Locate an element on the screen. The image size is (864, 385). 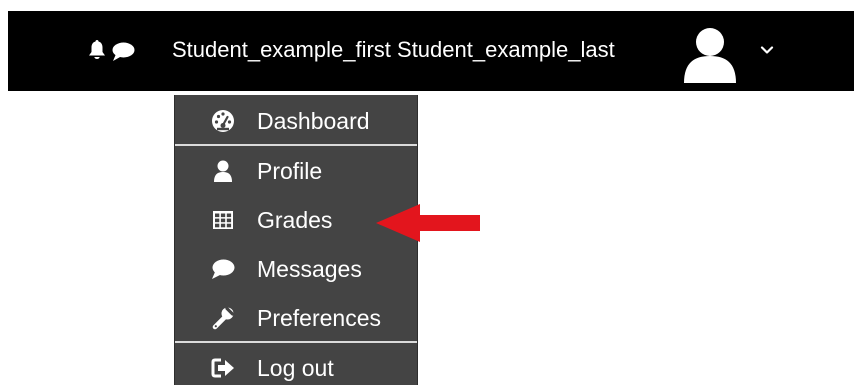
sign-out-icon is located at coordinates (222, 368).